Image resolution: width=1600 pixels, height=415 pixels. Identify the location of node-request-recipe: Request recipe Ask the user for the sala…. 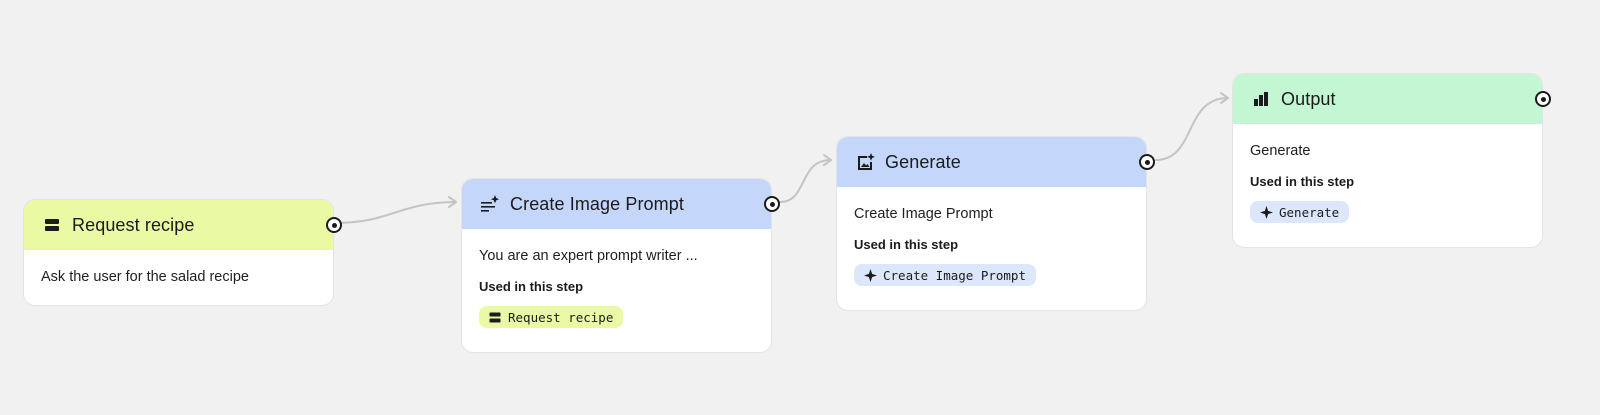
(182, 252).